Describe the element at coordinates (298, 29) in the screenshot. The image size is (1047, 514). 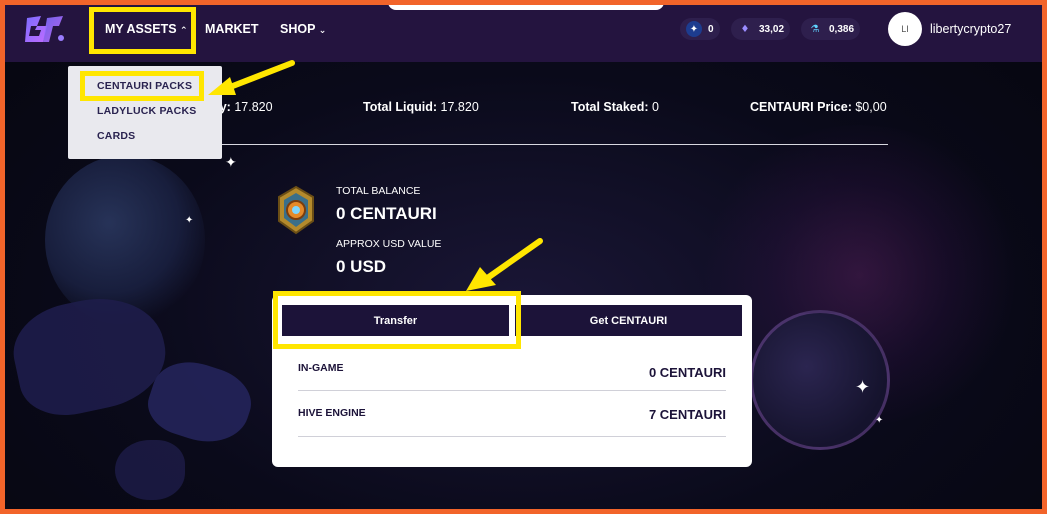
I see `nav-shop-label: SHOP` at that location.